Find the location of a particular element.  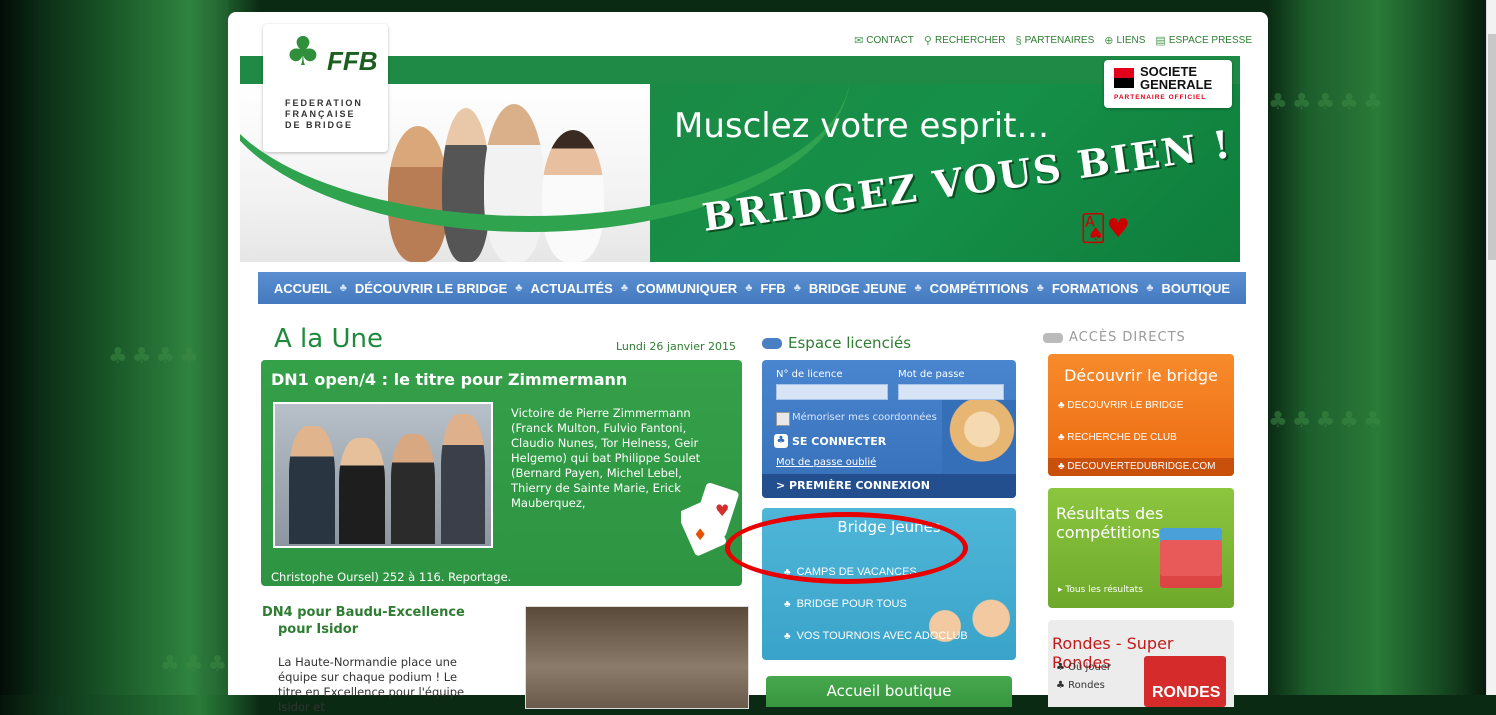

bridge-pour-tous-link: ♣ BRIDGE POUR TOUS is located at coordinates (845, 604).